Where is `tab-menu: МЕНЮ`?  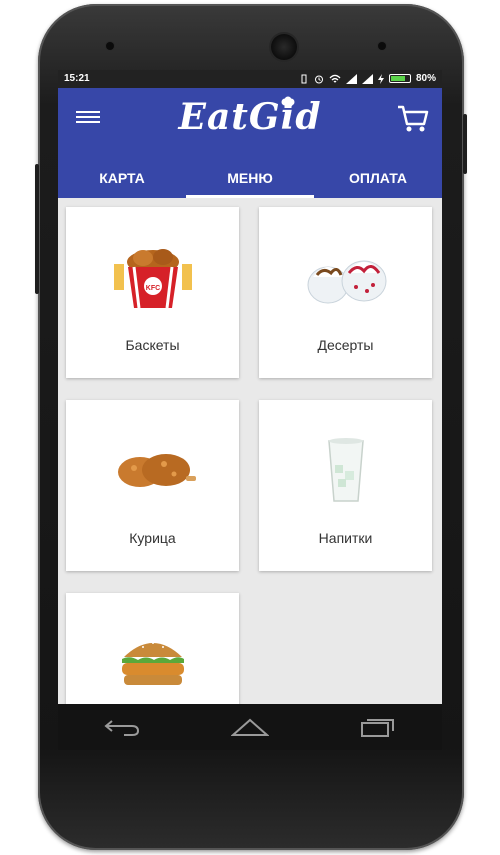 tab-menu: МЕНЮ is located at coordinates (250, 178).